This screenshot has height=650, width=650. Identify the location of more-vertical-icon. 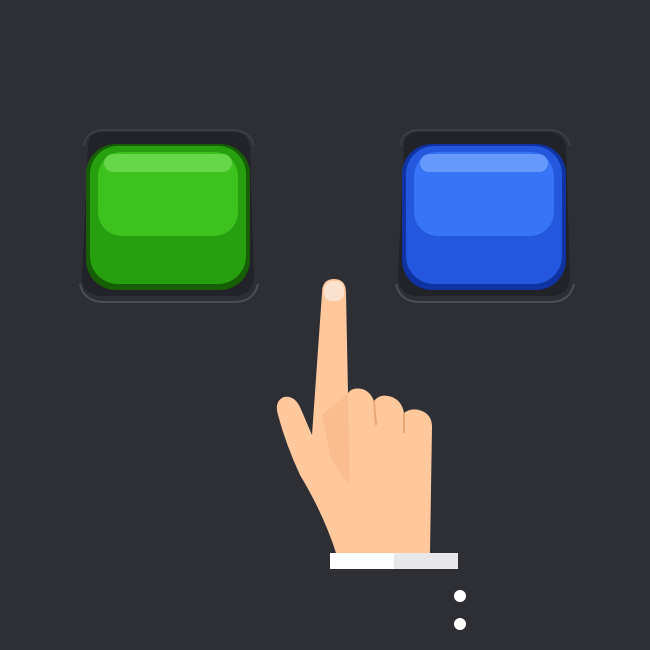
(460, 611).